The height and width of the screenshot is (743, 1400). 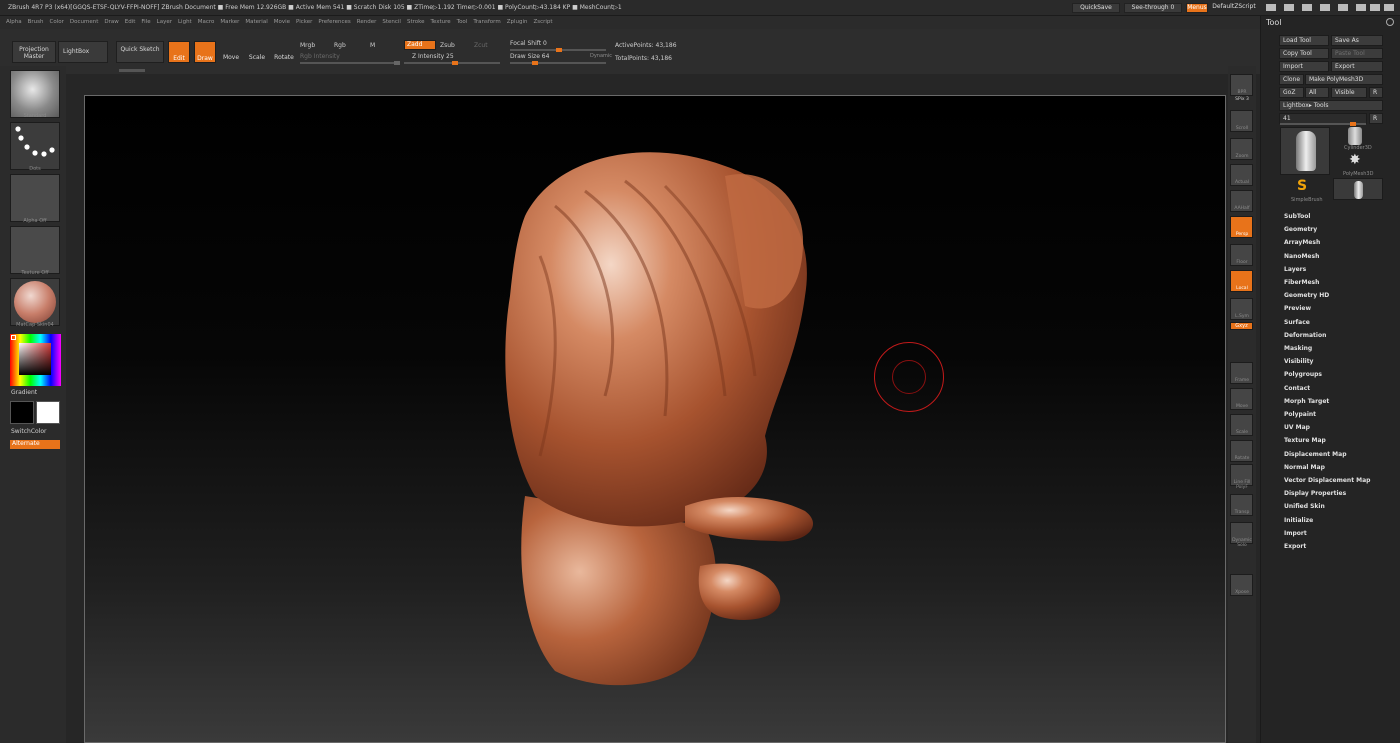 What do you see at coordinates (34, 52) in the screenshot?
I see `projection-master-button: Projection Master` at bounding box center [34, 52].